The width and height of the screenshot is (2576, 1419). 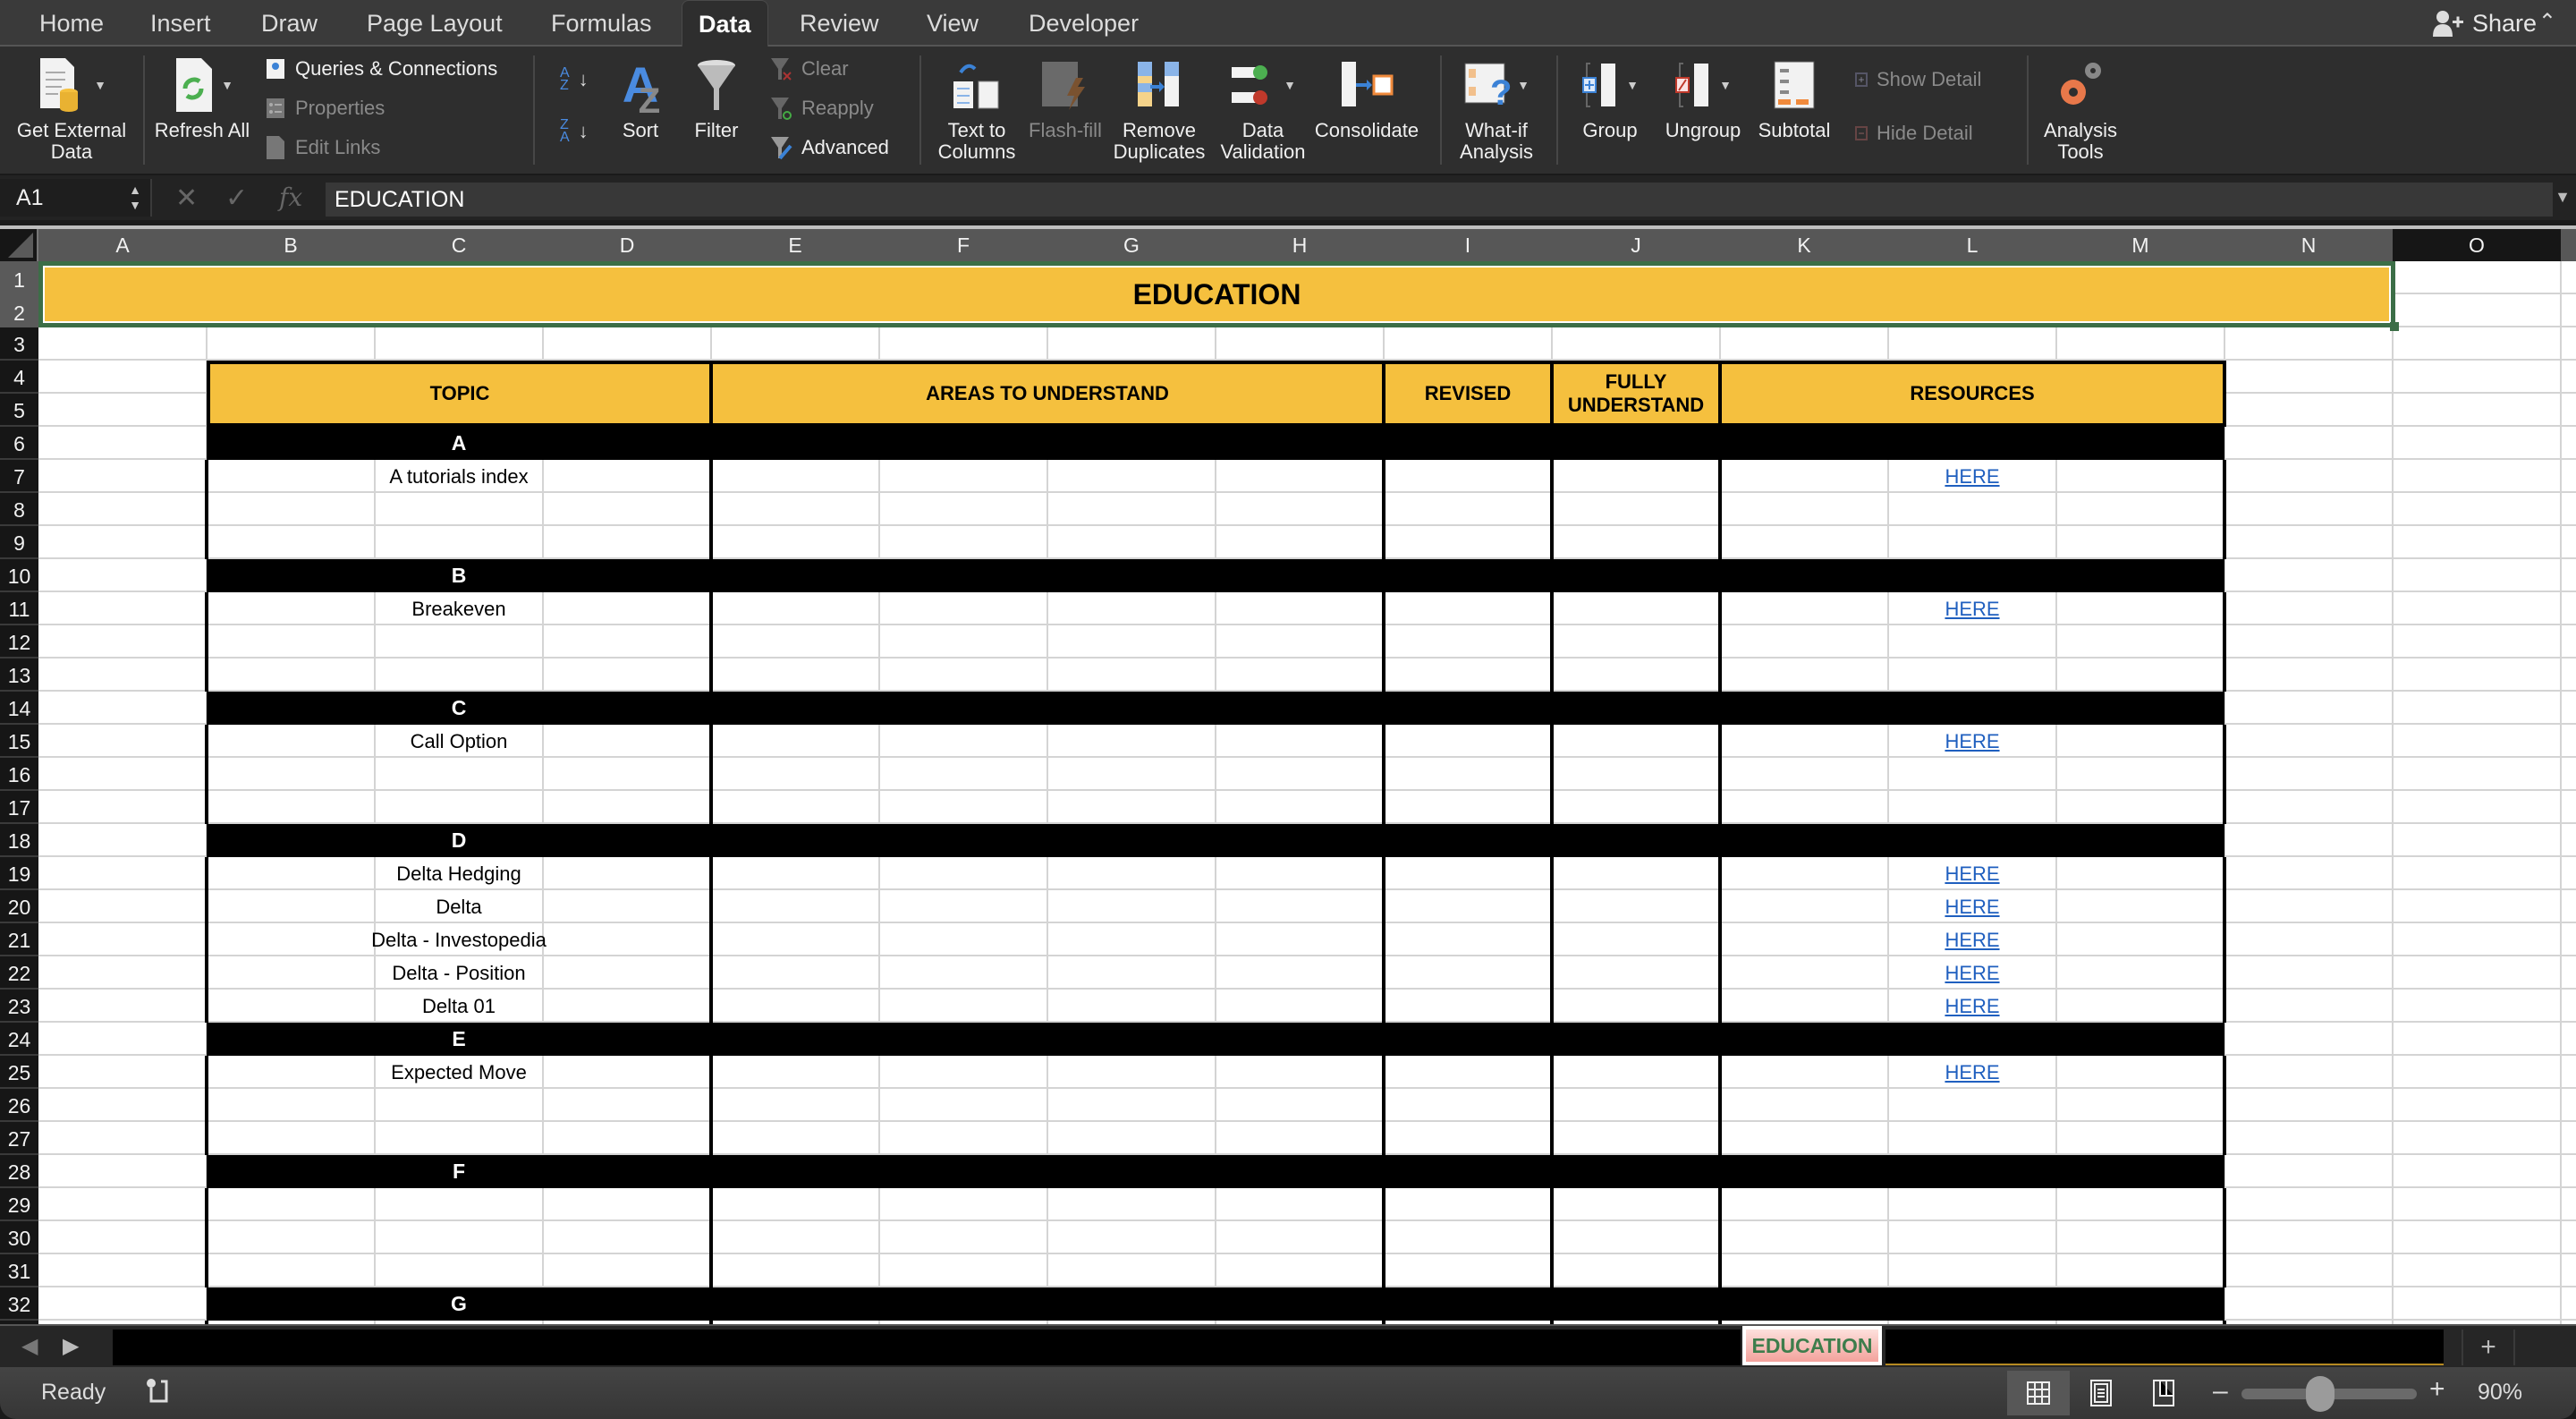 I want to click on row-header-24: 24, so click(x=19, y=1039).